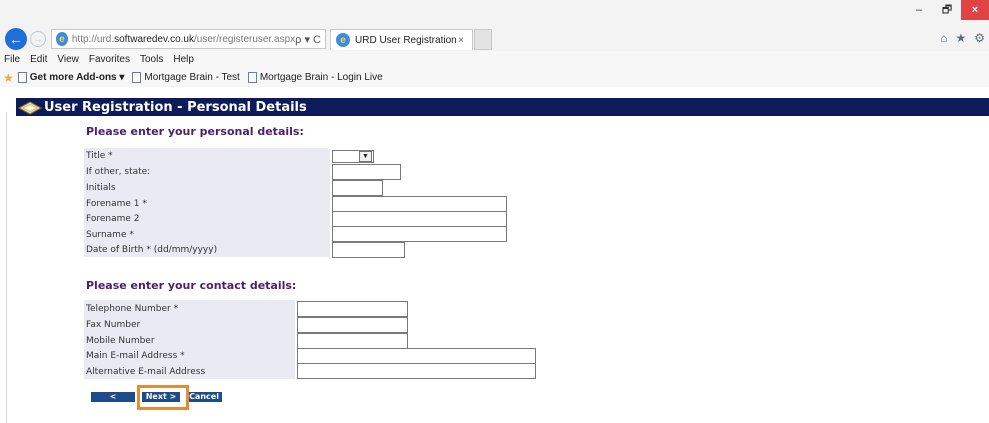  What do you see at coordinates (353, 156) in the screenshot?
I see `title-select: ▼` at bounding box center [353, 156].